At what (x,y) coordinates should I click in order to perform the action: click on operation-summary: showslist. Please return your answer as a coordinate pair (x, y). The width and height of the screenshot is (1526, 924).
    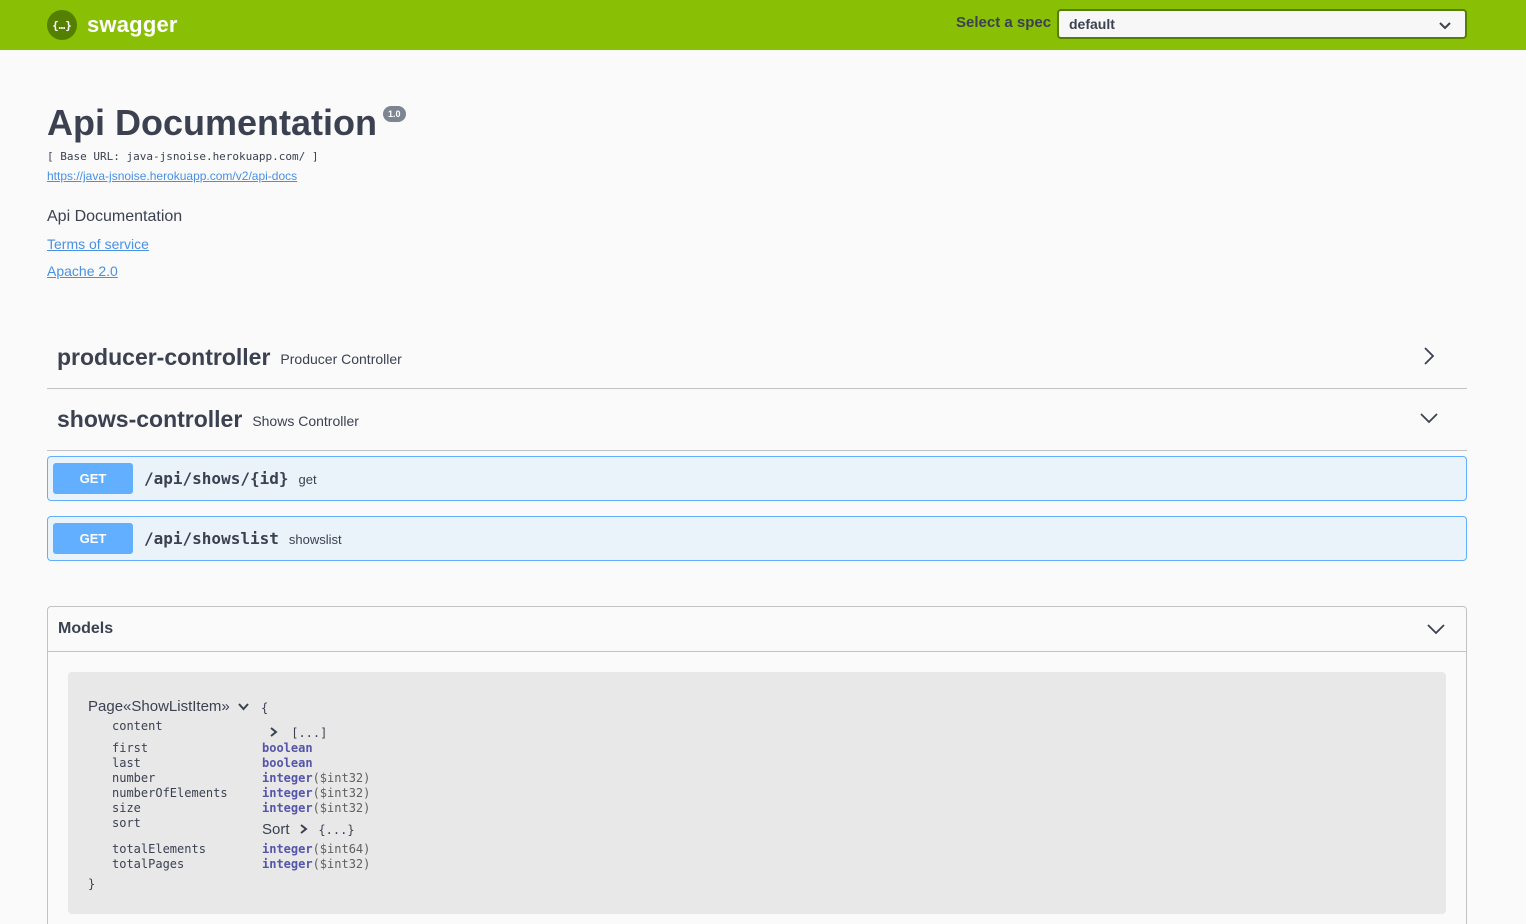
    Looking at the image, I should click on (315, 539).